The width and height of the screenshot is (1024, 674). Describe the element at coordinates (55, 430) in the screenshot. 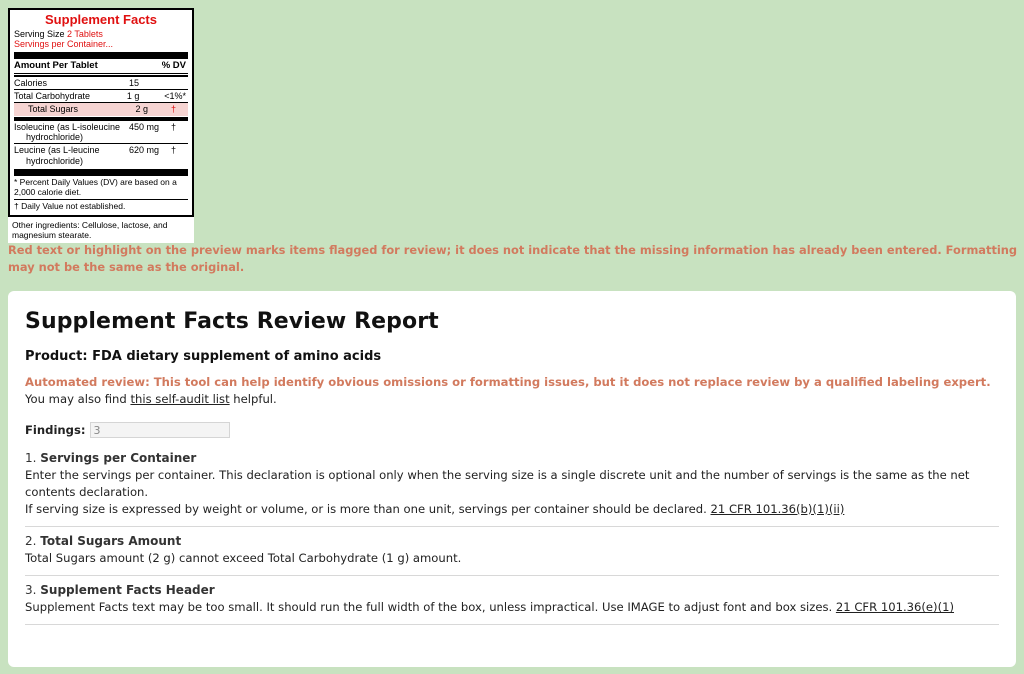

I see `findings-label: Findings:` at that location.